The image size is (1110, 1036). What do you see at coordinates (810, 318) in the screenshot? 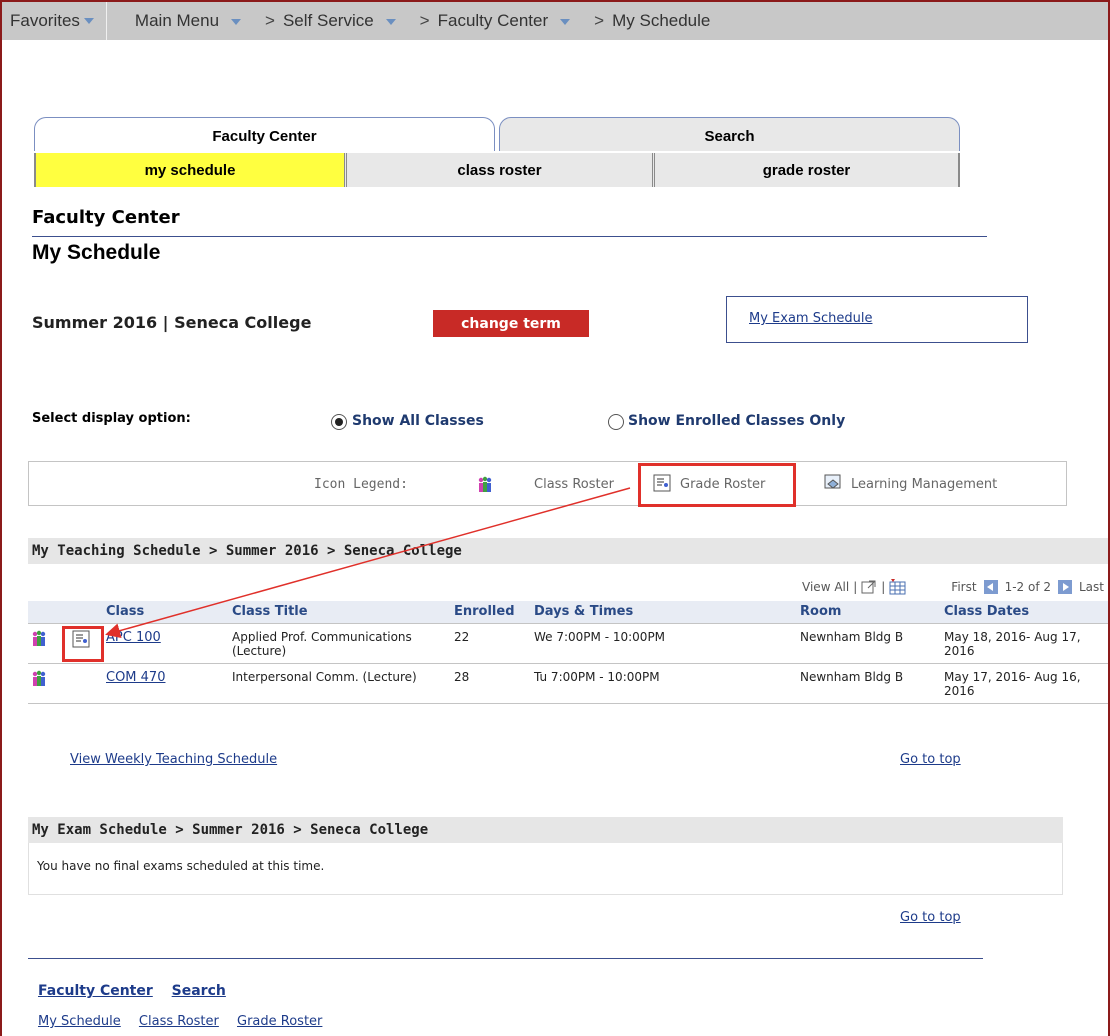
I see `my-exam-schedule-link: My Exam Schedule` at bounding box center [810, 318].